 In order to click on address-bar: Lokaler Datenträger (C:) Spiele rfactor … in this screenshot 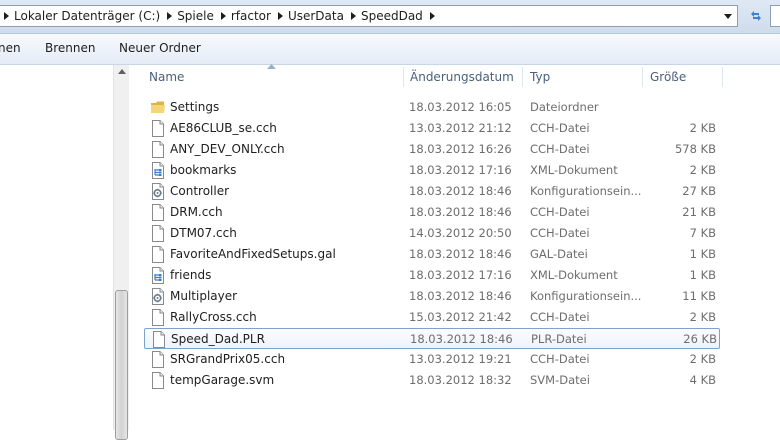, I will do `click(369, 16)`.